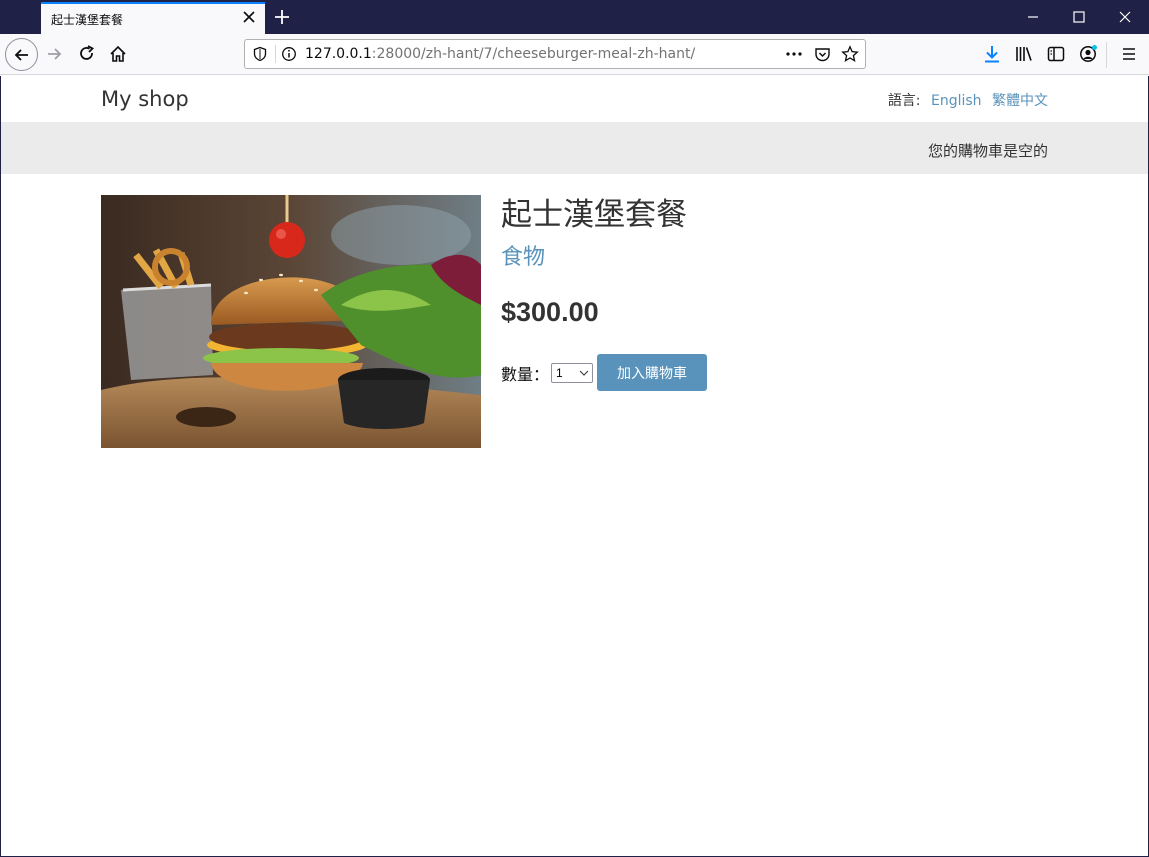 The width and height of the screenshot is (1149, 857). What do you see at coordinates (87, 20) in the screenshot?
I see `tab-title: 起士漢堡套餐` at bounding box center [87, 20].